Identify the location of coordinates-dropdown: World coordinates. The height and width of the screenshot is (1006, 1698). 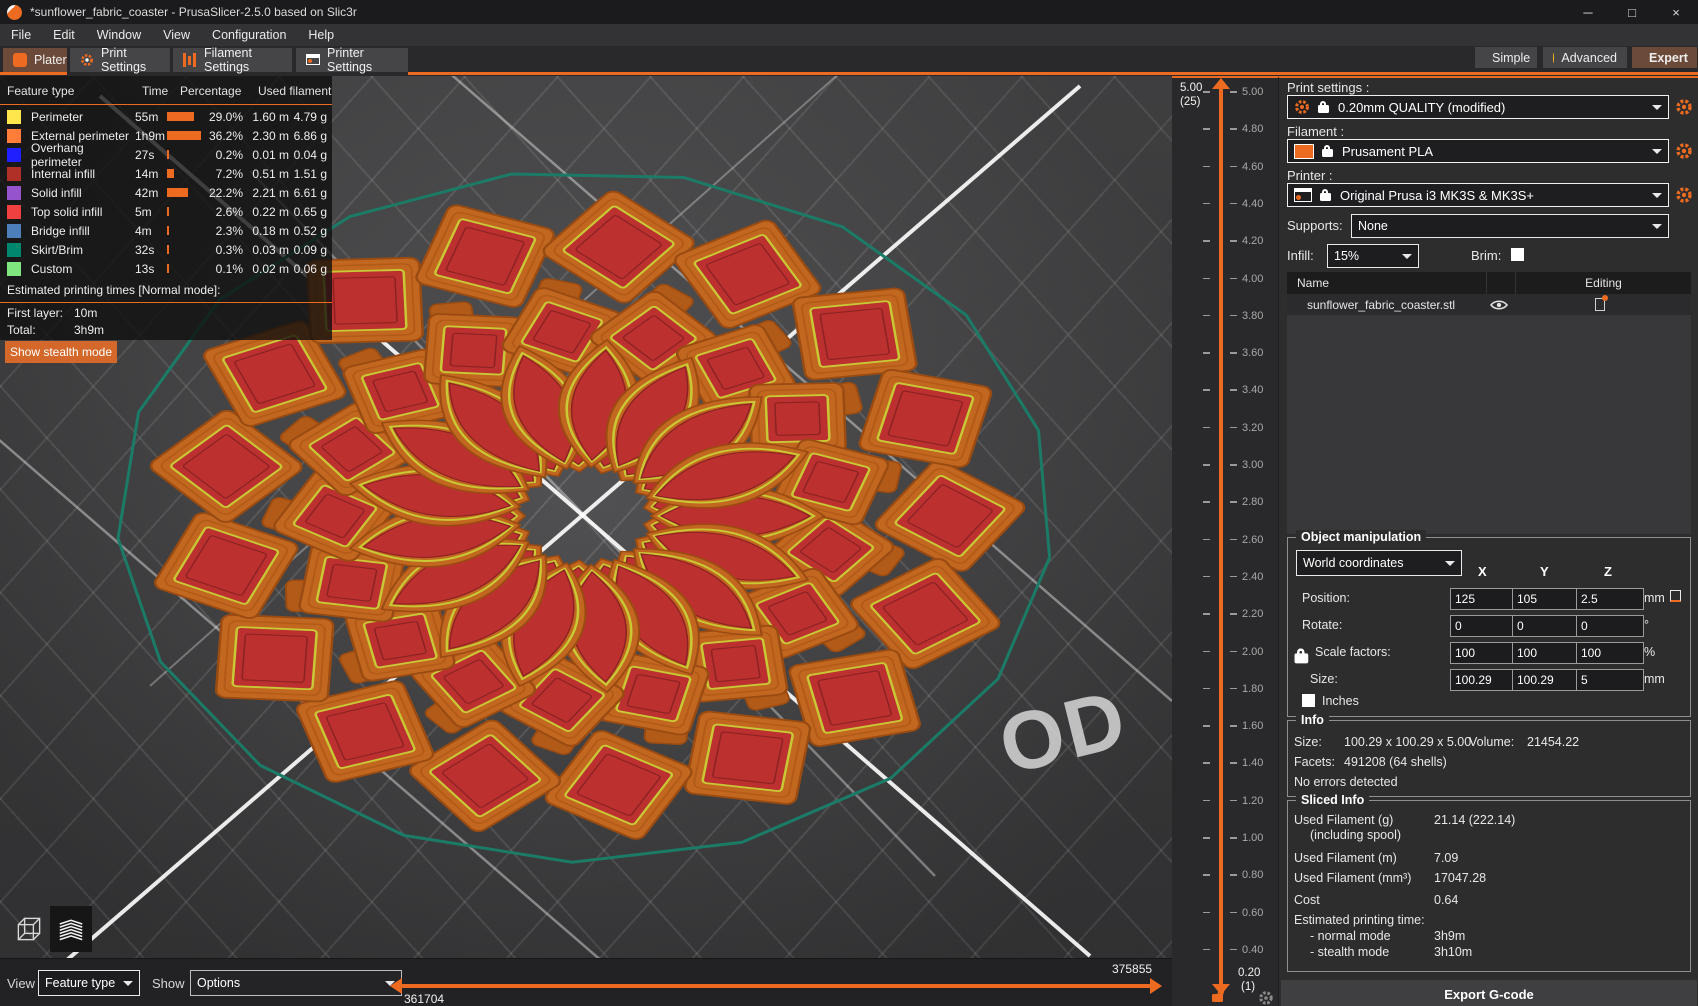
(1379, 563).